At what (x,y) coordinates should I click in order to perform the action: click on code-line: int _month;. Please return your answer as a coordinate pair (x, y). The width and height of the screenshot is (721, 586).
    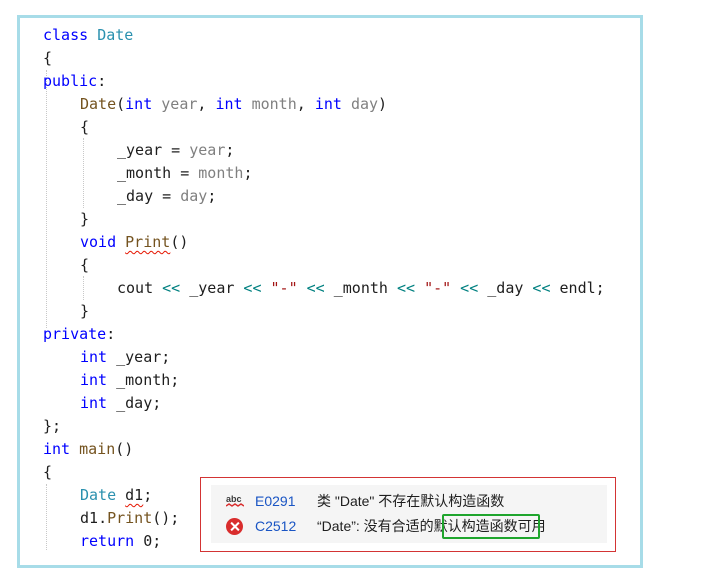
    Looking at the image, I should click on (129, 380).